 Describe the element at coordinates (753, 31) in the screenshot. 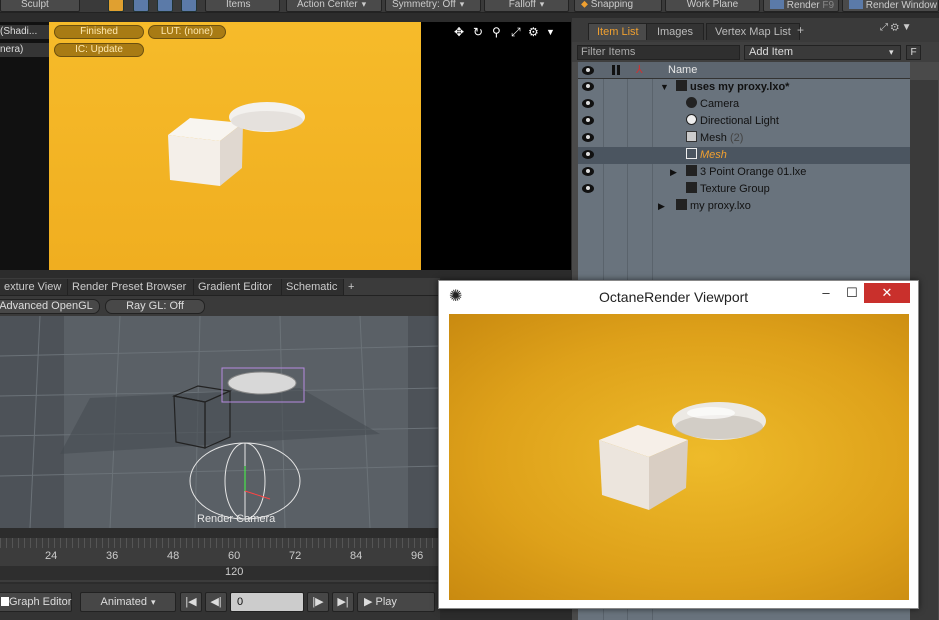

I see `tab-vertex-map-list: Vertex Map List` at that location.